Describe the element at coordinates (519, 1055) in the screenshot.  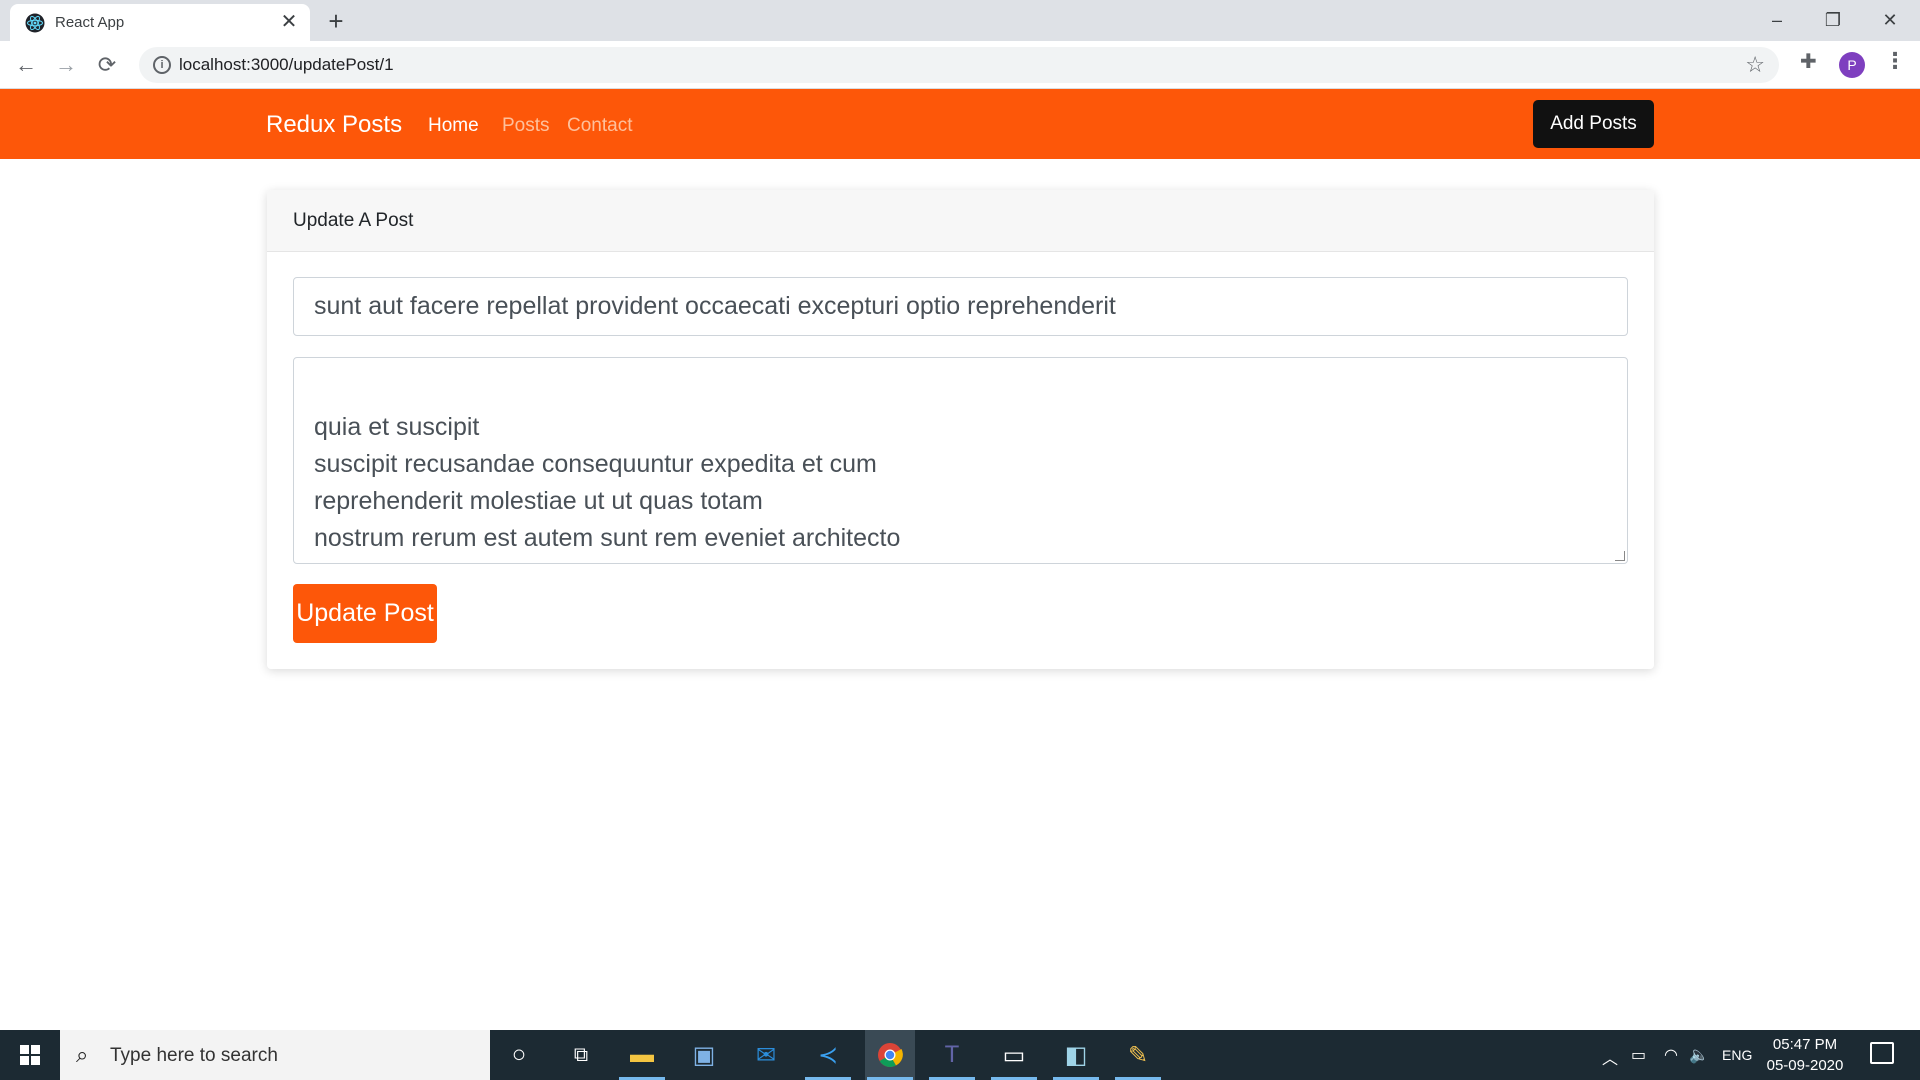
I see `cortana-icon: ○` at that location.